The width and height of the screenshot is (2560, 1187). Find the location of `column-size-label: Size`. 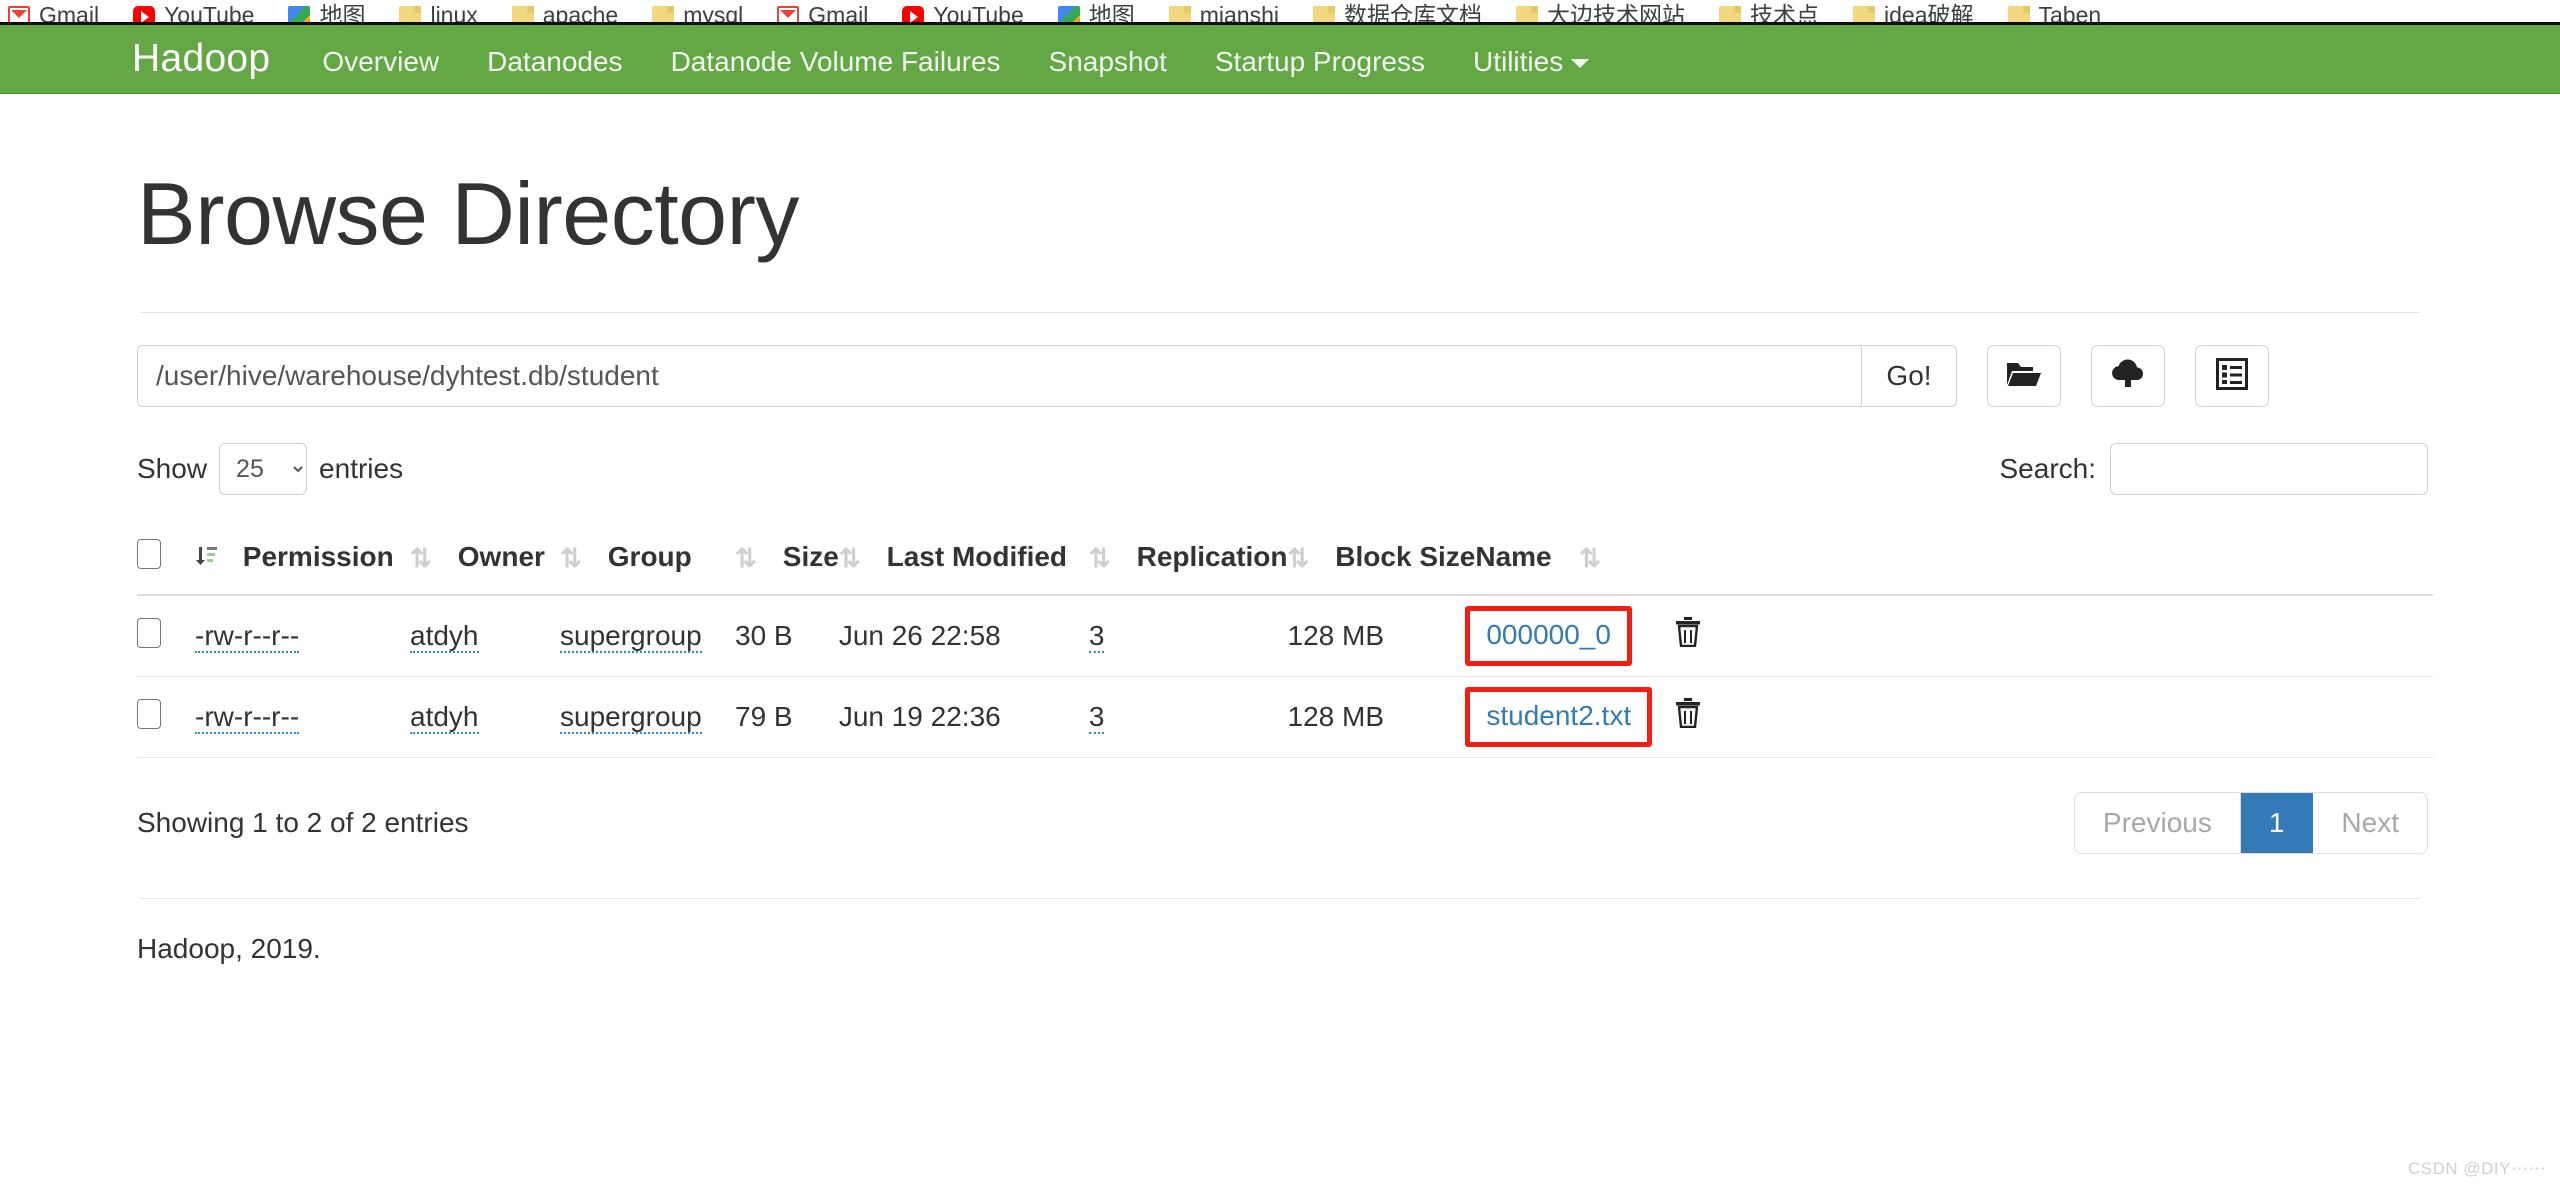

column-size-label: Size is located at coordinates (810, 557).